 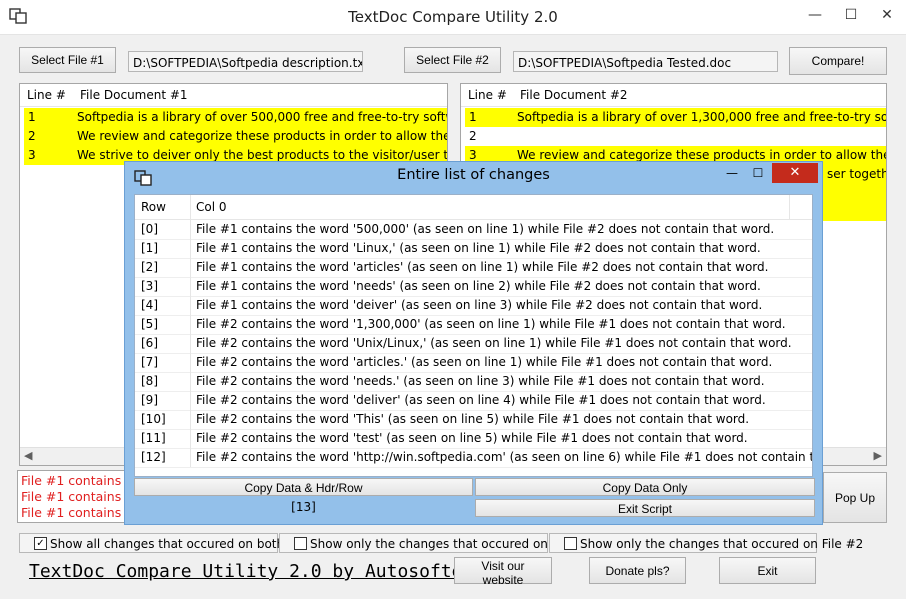 I want to click on checkbox-checked-icon: ✓, so click(x=40, y=543).